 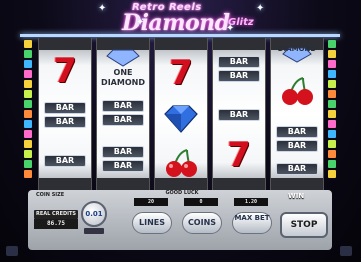 I want to click on diamond-symbol: DIAMOND, so click(x=297, y=61).